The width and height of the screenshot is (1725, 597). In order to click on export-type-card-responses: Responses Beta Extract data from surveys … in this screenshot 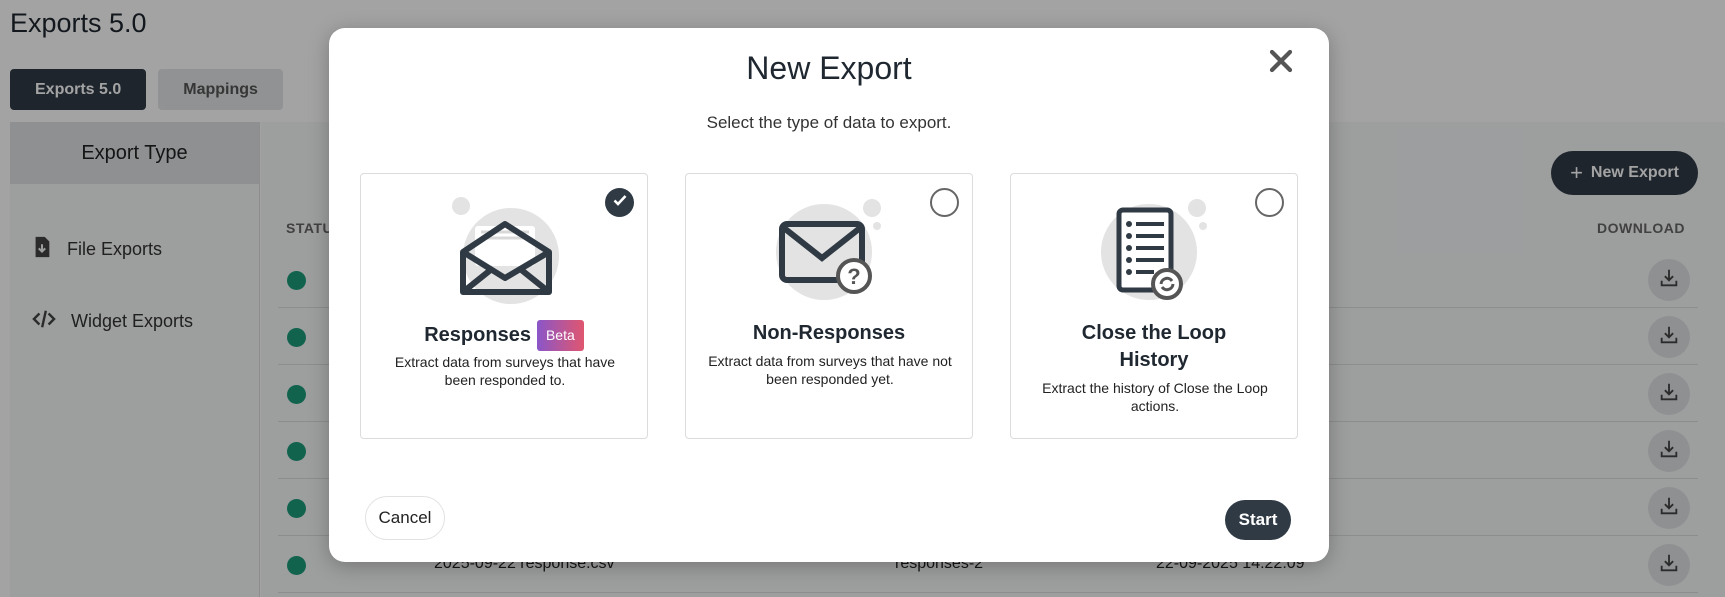, I will do `click(504, 306)`.